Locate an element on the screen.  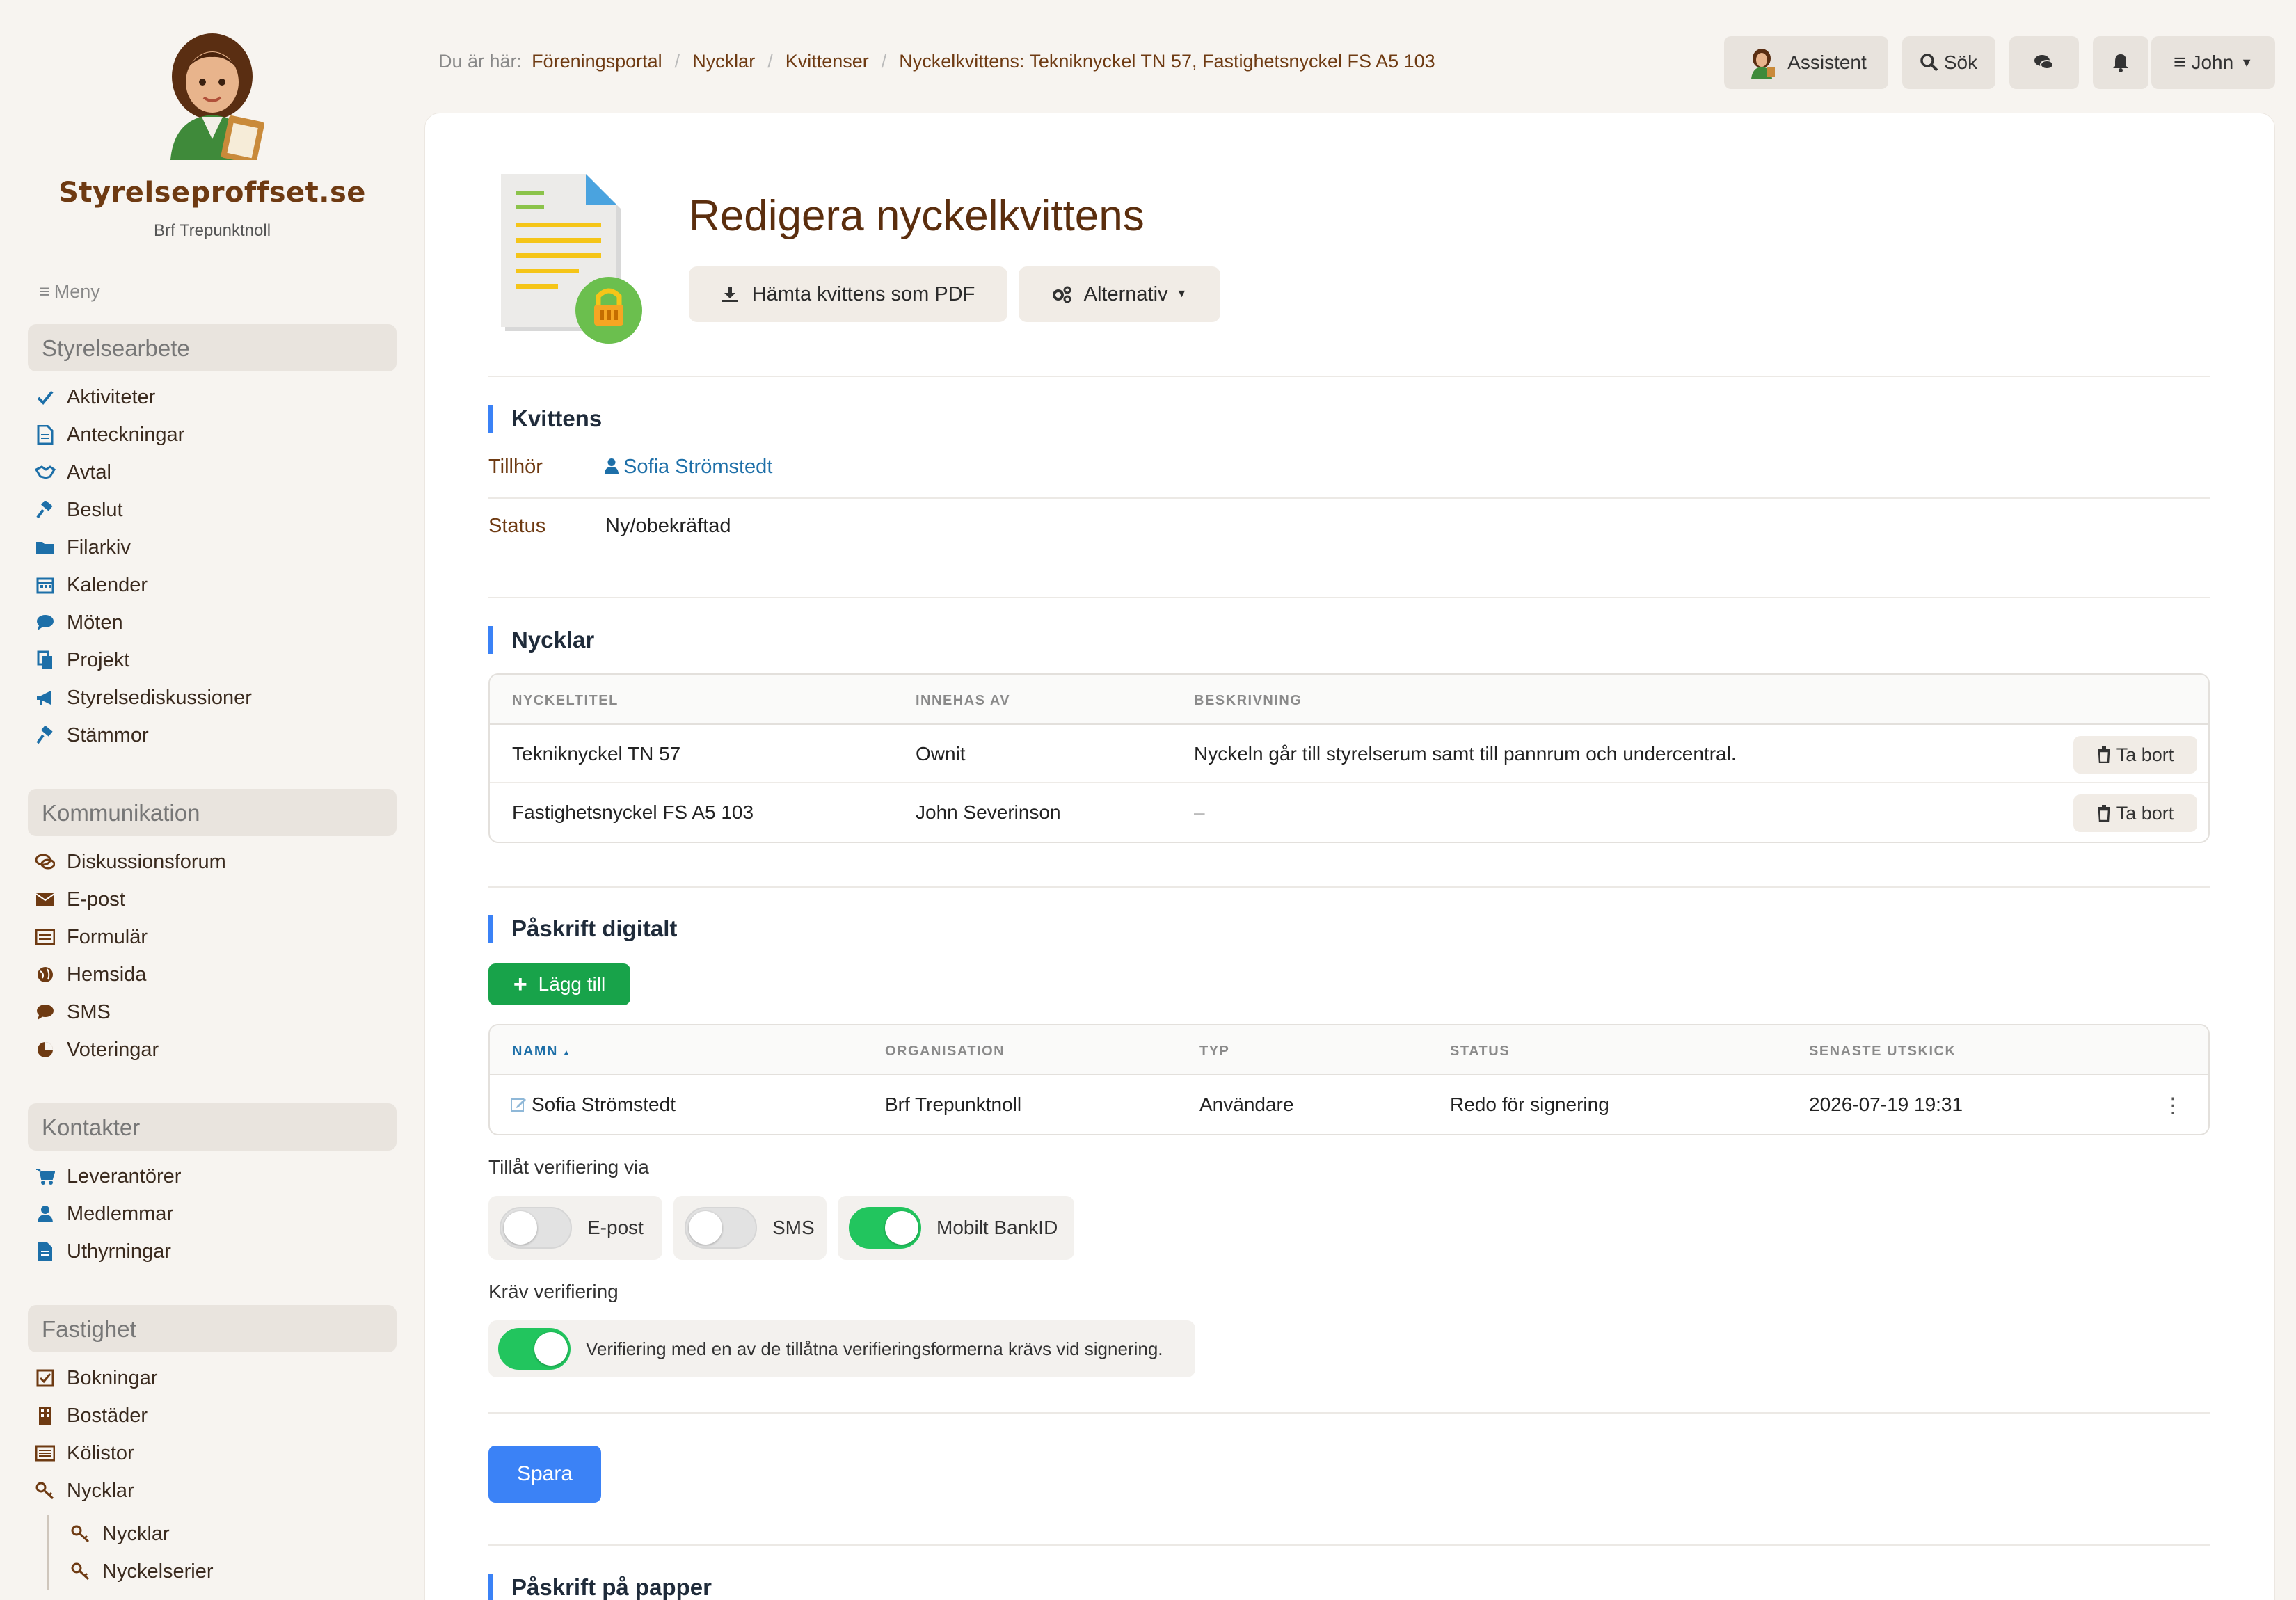
sidebar-subitem-nycklar: Nycklar is located at coordinates (142, 1534).